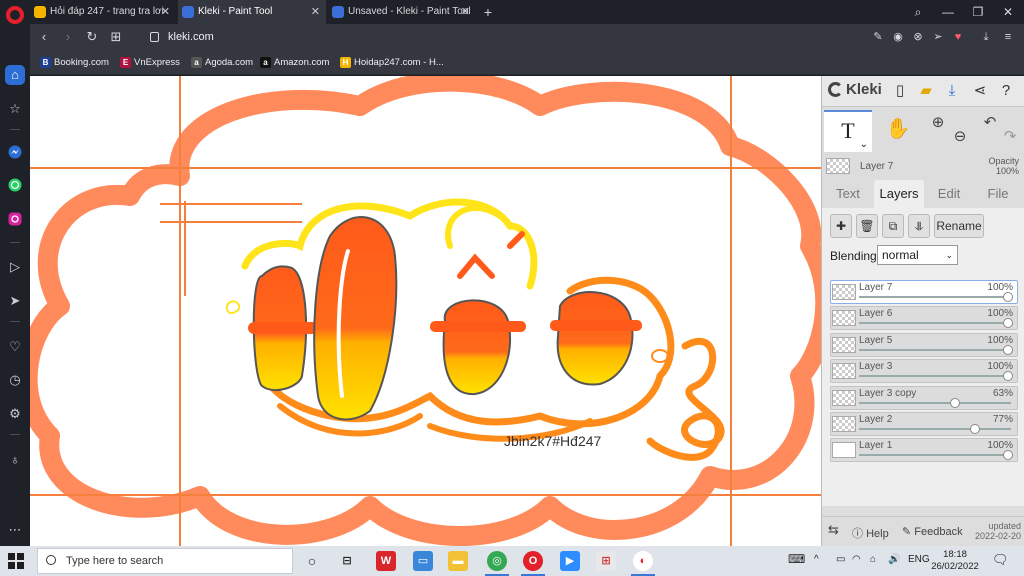  What do you see at coordinates (898, 129) in the screenshot?
I see `hand-tool-icon: ✋` at bounding box center [898, 129].